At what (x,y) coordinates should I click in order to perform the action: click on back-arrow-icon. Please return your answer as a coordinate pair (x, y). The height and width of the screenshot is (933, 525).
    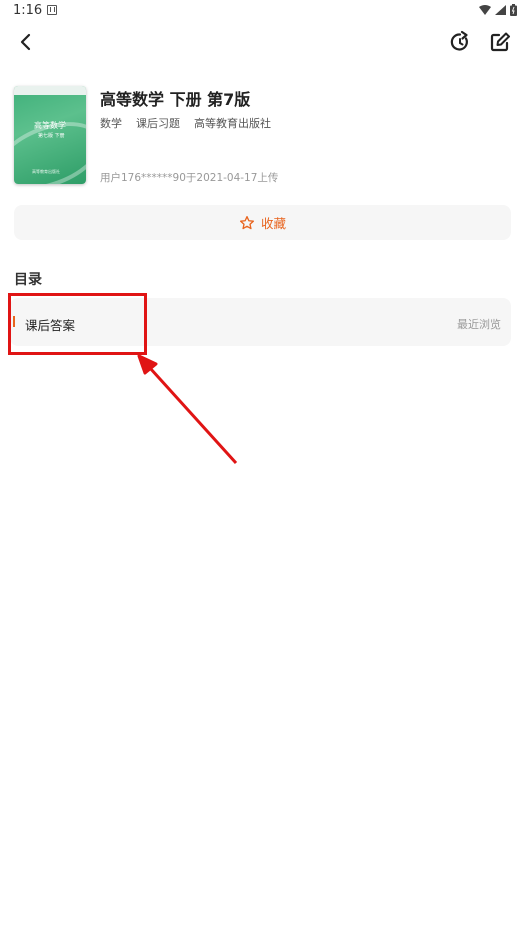
    Looking at the image, I should click on (25, 42).